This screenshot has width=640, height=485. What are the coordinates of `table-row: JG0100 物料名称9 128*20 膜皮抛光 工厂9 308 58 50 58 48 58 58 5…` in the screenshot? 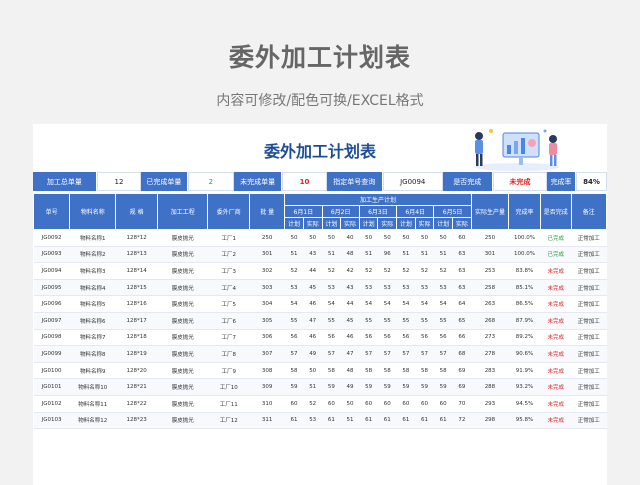 It's located at (320, 371).